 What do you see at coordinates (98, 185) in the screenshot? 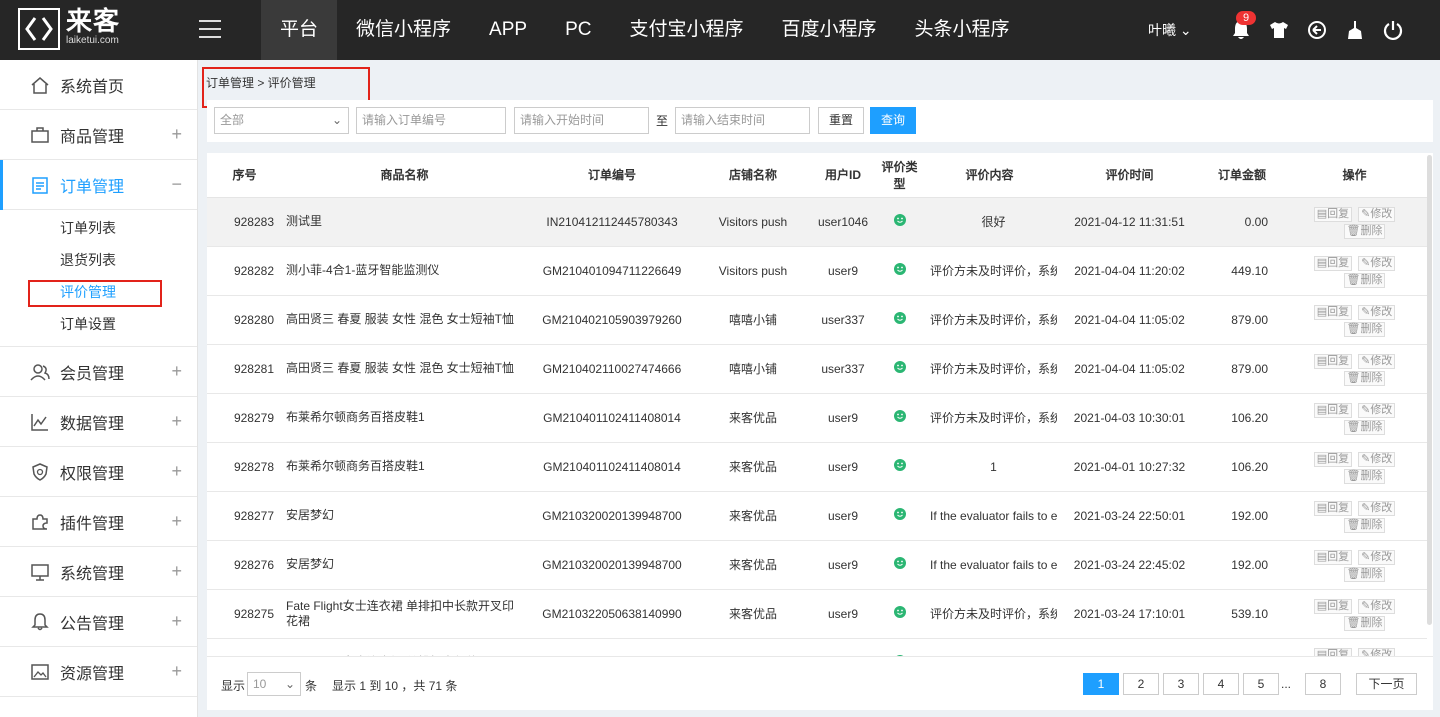
I see `sidebar-item: 订单管理 −` at bounding box center [98, 185].